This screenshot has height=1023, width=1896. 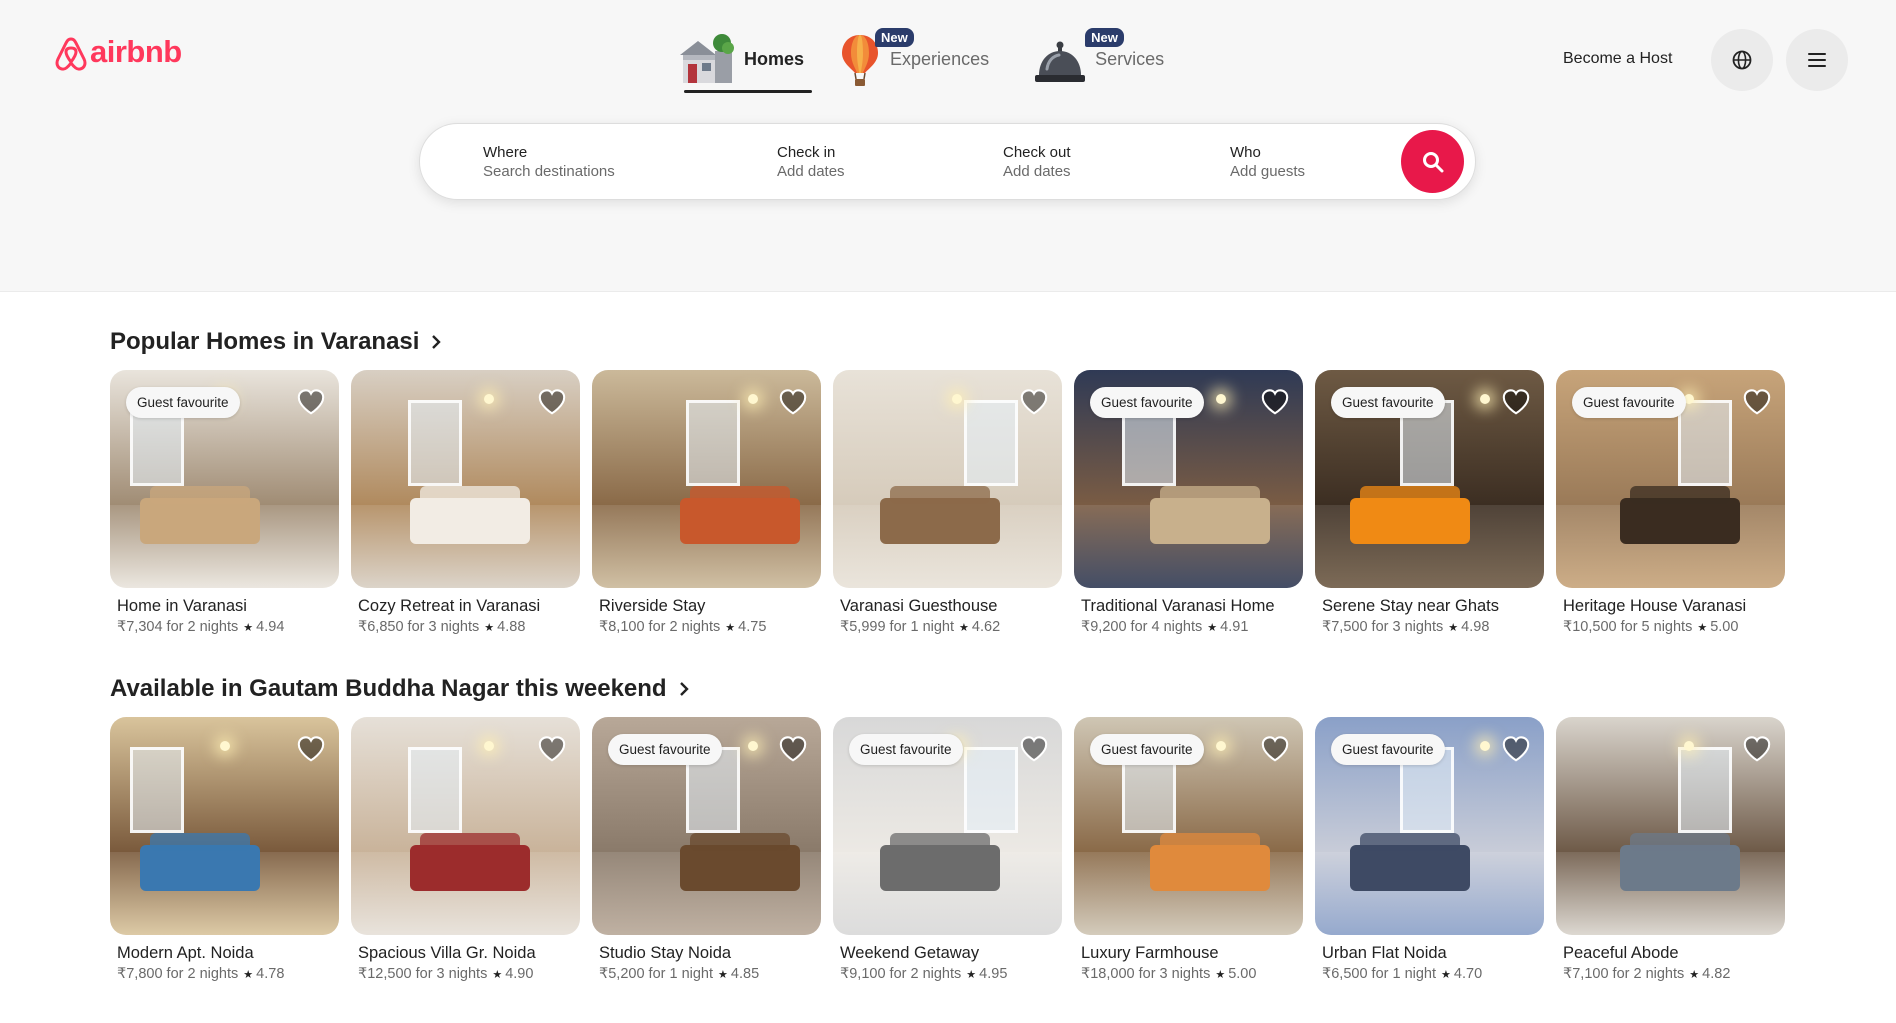 What do you see at coordinates (447, 953) in the screenshot?
I see `listing-title: Spacious Villa Gr. Noida` at bounding box center [447, 953].